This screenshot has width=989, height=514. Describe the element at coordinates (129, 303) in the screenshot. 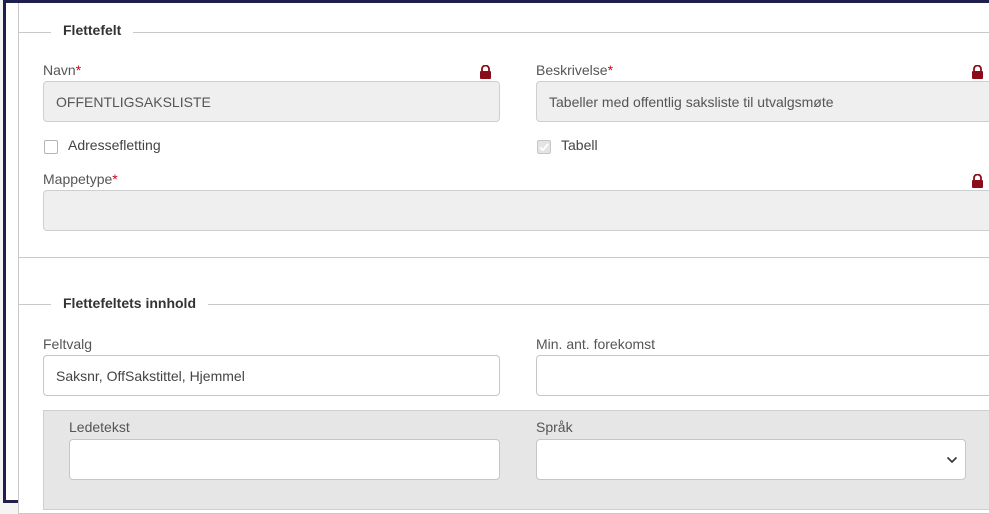

I see `flettefeltets-innhold-legend: Flettefeltets innhold` at that location.